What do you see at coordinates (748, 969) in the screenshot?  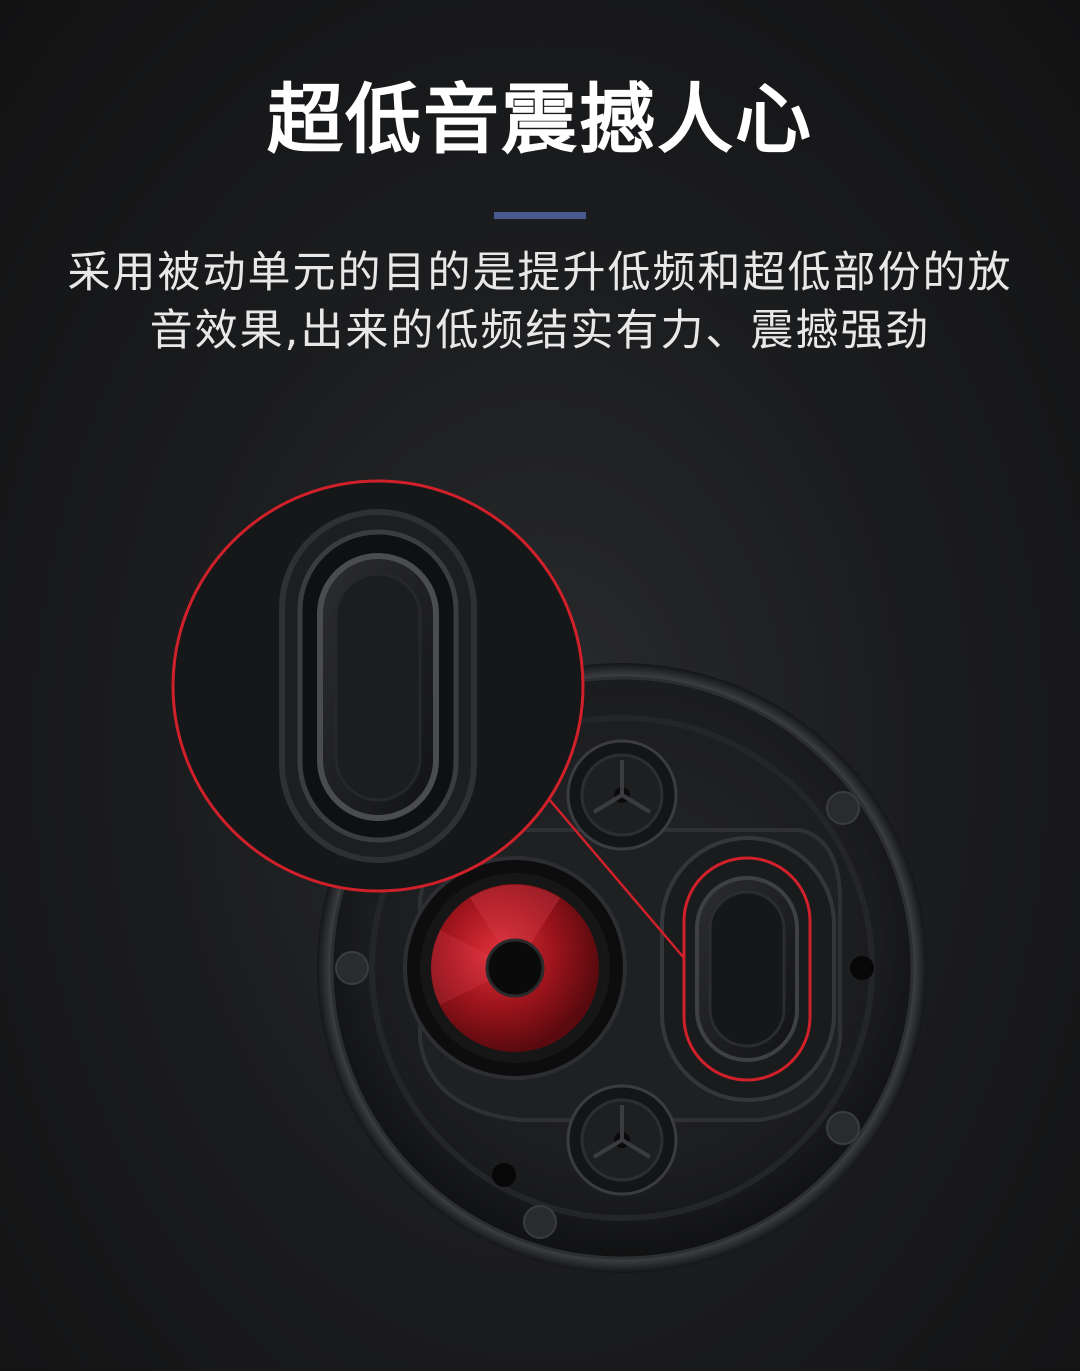 I see `passive-radiator` at bounding box center [748, 969].